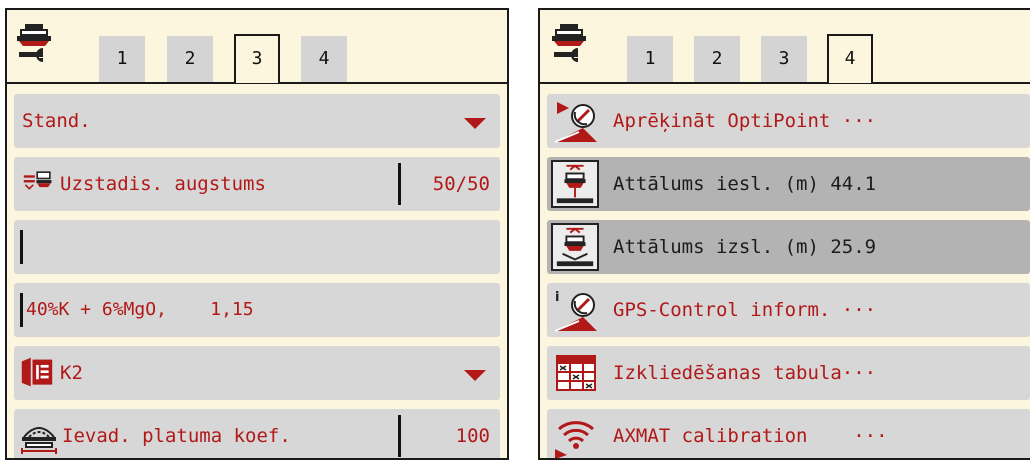  I want to click on width-factor-row: Ievad. platuma koef. 100, so click(257, 433).